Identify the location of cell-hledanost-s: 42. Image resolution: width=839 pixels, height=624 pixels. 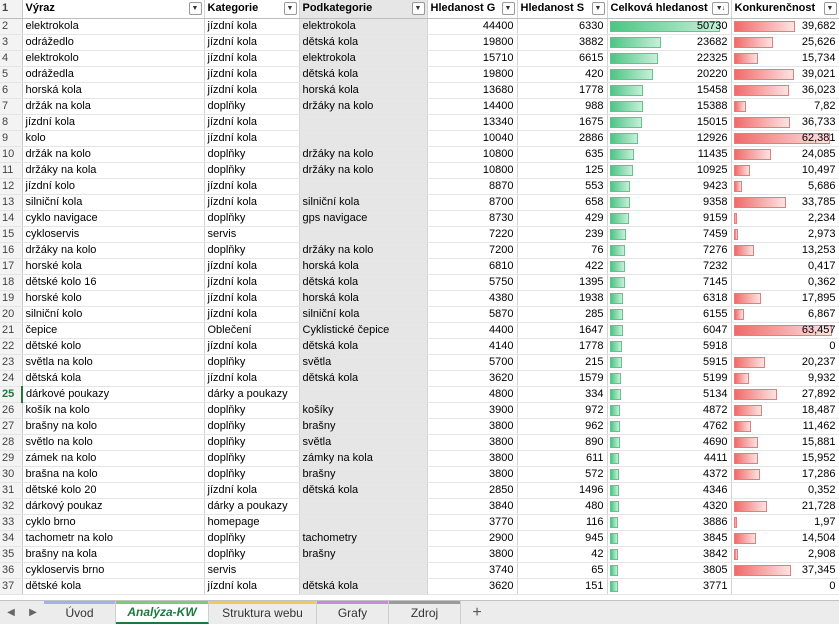
(562, 554).